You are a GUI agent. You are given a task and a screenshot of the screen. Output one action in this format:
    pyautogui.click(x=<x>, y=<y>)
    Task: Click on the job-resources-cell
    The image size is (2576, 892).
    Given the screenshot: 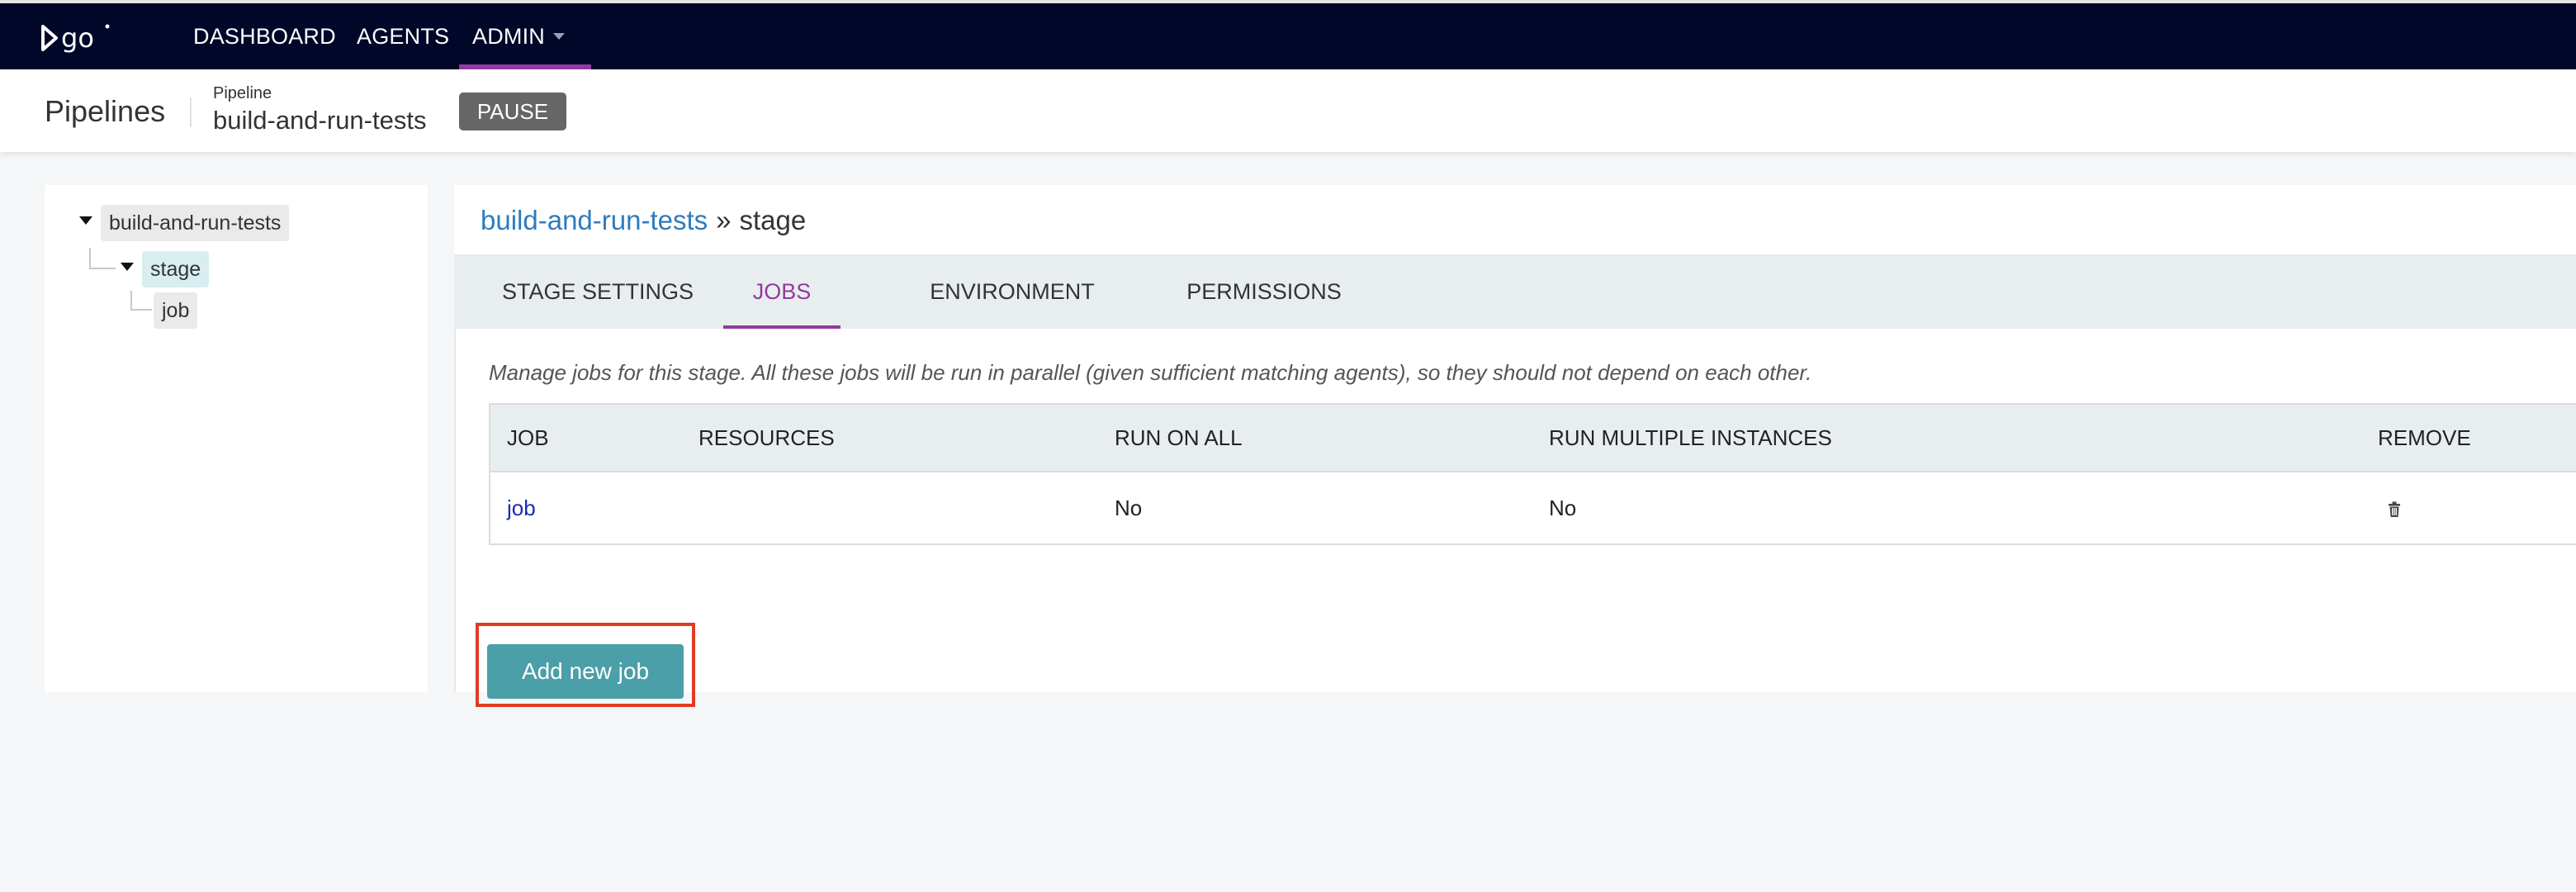 What is the action you would take?
    pyautogui.click(x=890, y=508)
    